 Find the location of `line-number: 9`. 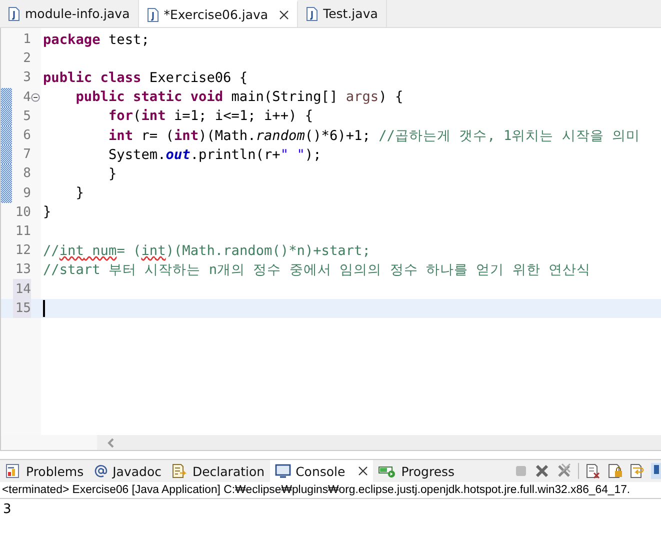

line-number: 9 is located at coordinates (26, 193).